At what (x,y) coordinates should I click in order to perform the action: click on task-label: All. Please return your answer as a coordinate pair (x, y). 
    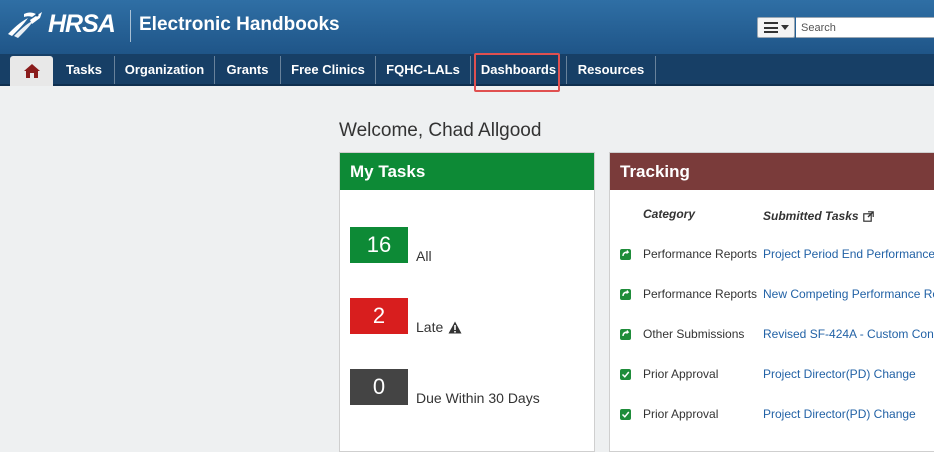
    Looking at the image, I should click on (424, 256).